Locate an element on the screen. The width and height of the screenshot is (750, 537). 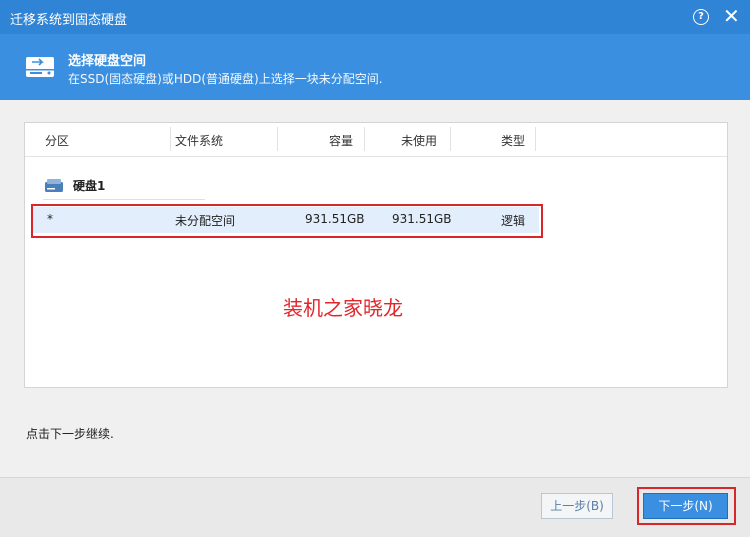
disk-label: 硬盘1 is located at coordinates (89, 186).